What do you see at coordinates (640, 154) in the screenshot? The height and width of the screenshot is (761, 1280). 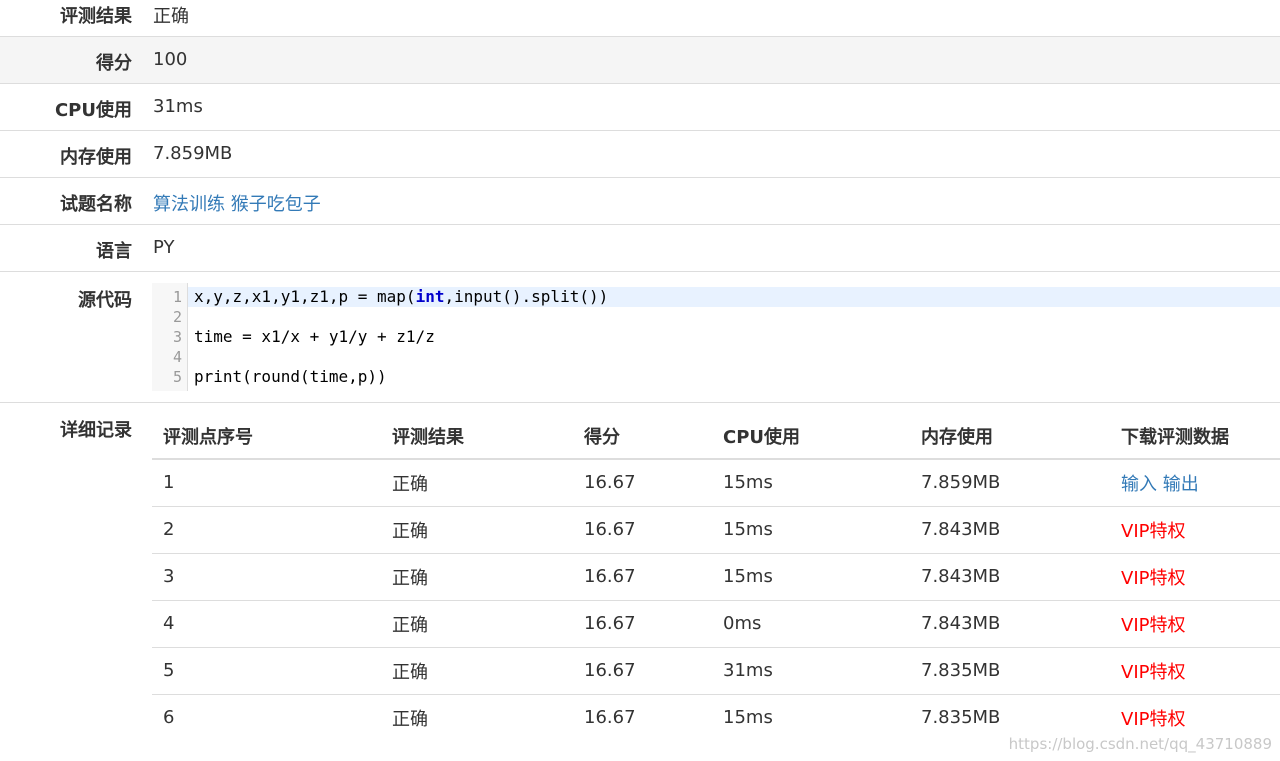 I see `memory-row: 内存使用 7.859MB` at bounding box center [640, 154].